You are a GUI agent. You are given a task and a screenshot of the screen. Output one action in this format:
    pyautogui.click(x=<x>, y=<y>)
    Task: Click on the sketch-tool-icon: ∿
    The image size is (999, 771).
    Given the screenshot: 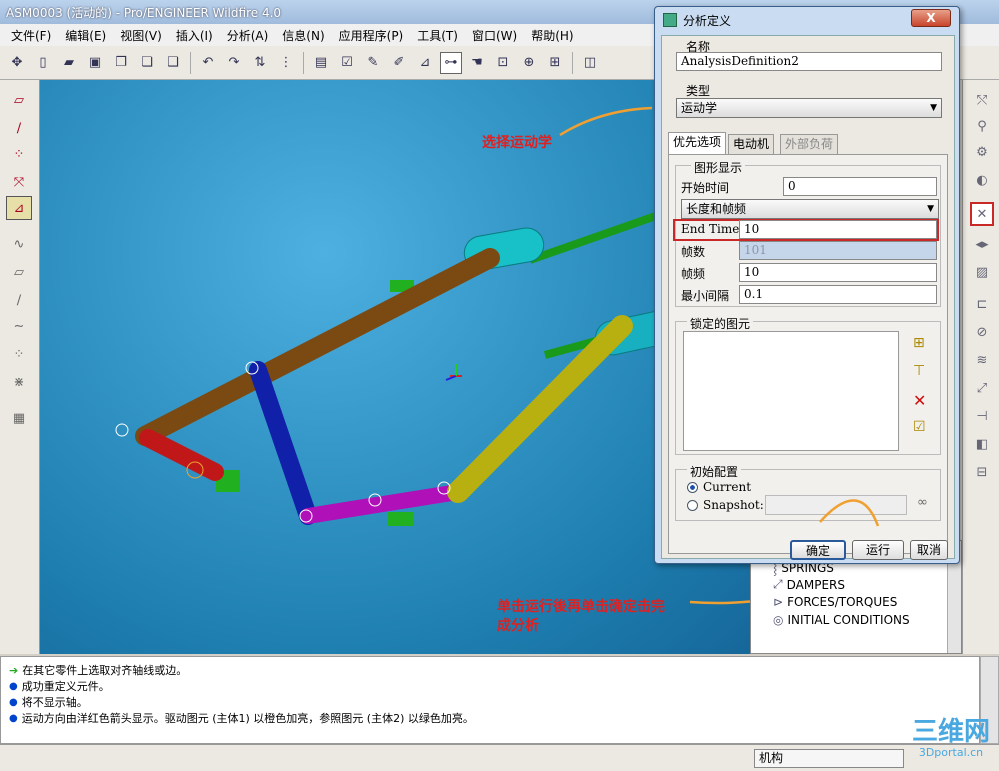 What is the action you would take?
    pyautogui.click(x=19, y=244)
    